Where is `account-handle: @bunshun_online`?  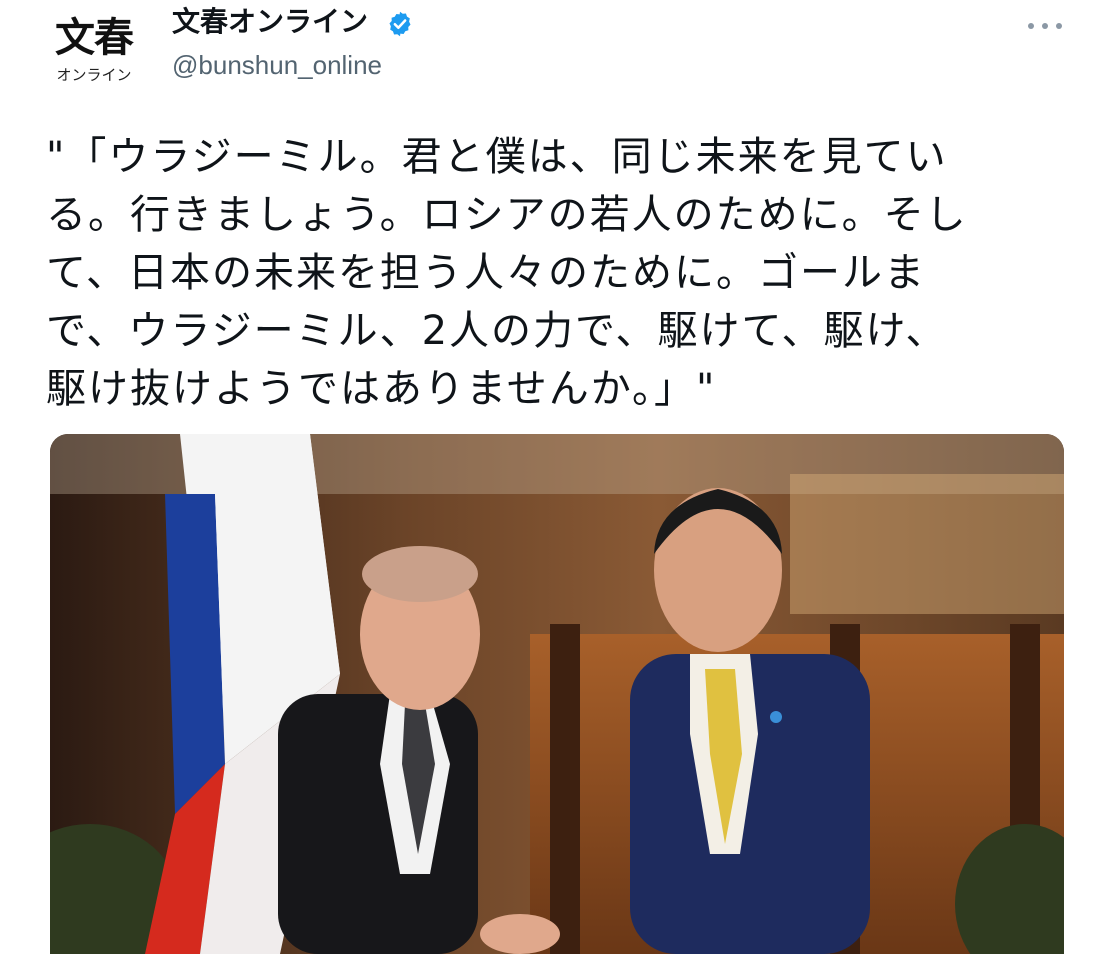
account-handle: @bunshun_online is located at coordinates (277, 65).